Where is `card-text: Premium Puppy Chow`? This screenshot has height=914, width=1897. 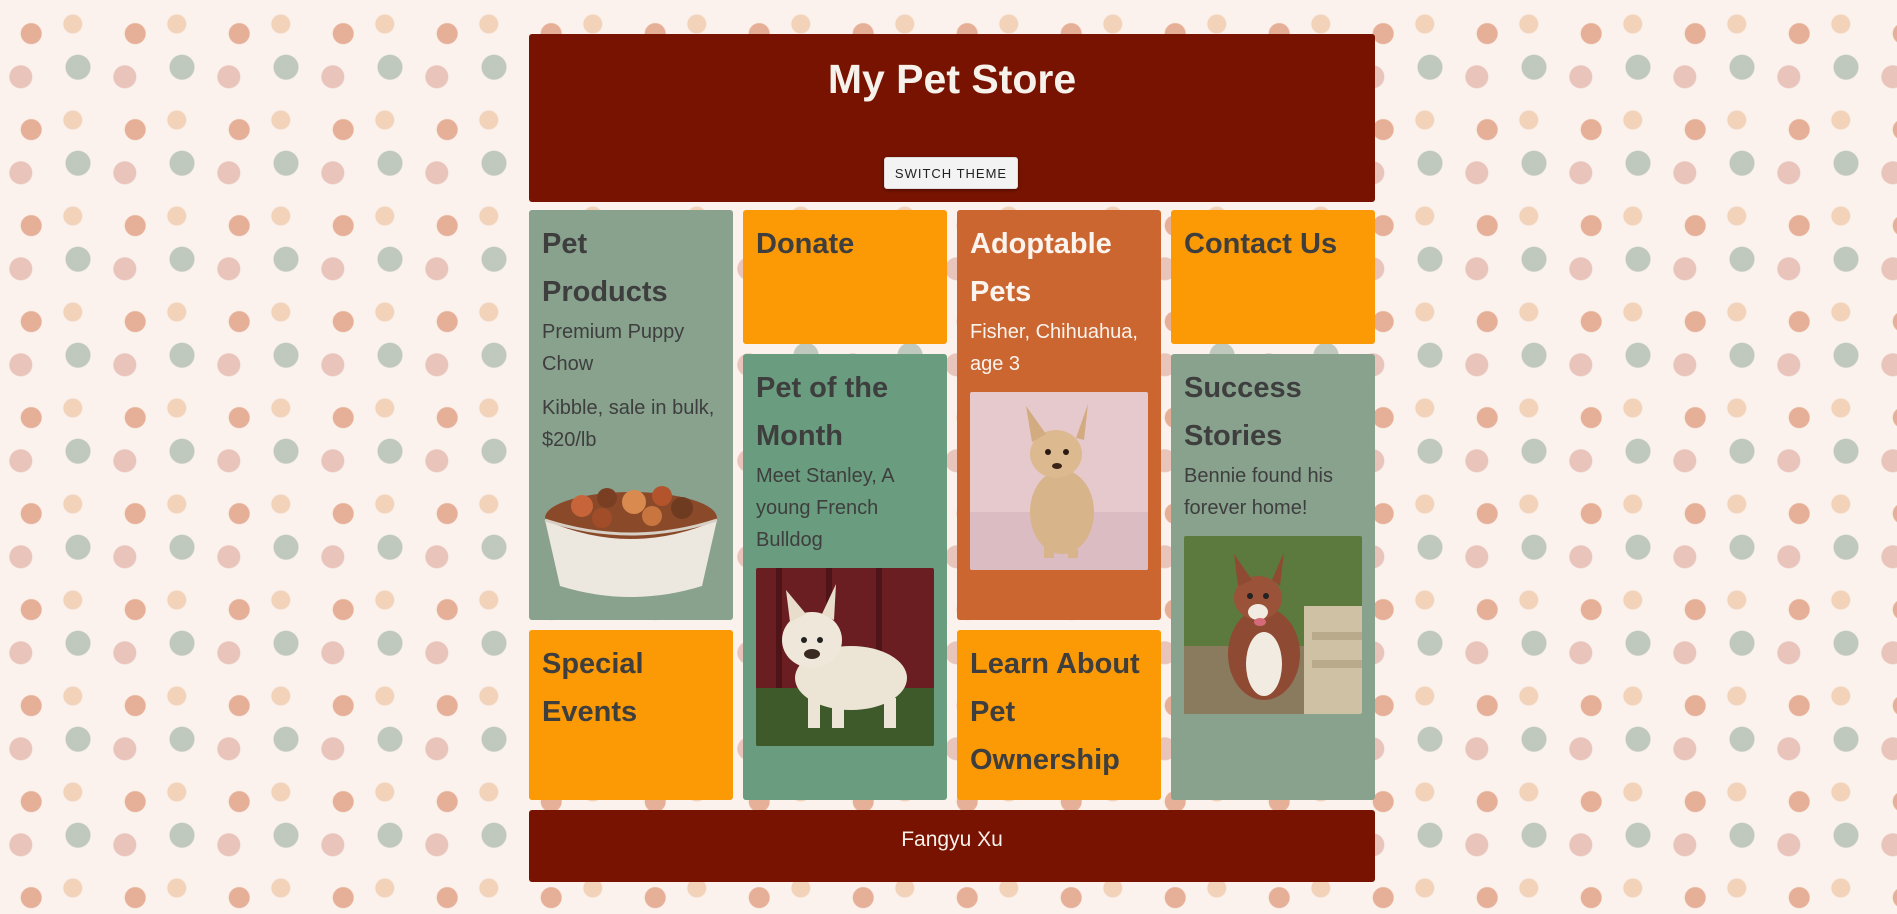
card-text: Premium Puppy Chow is located at coordinates (613, 348).